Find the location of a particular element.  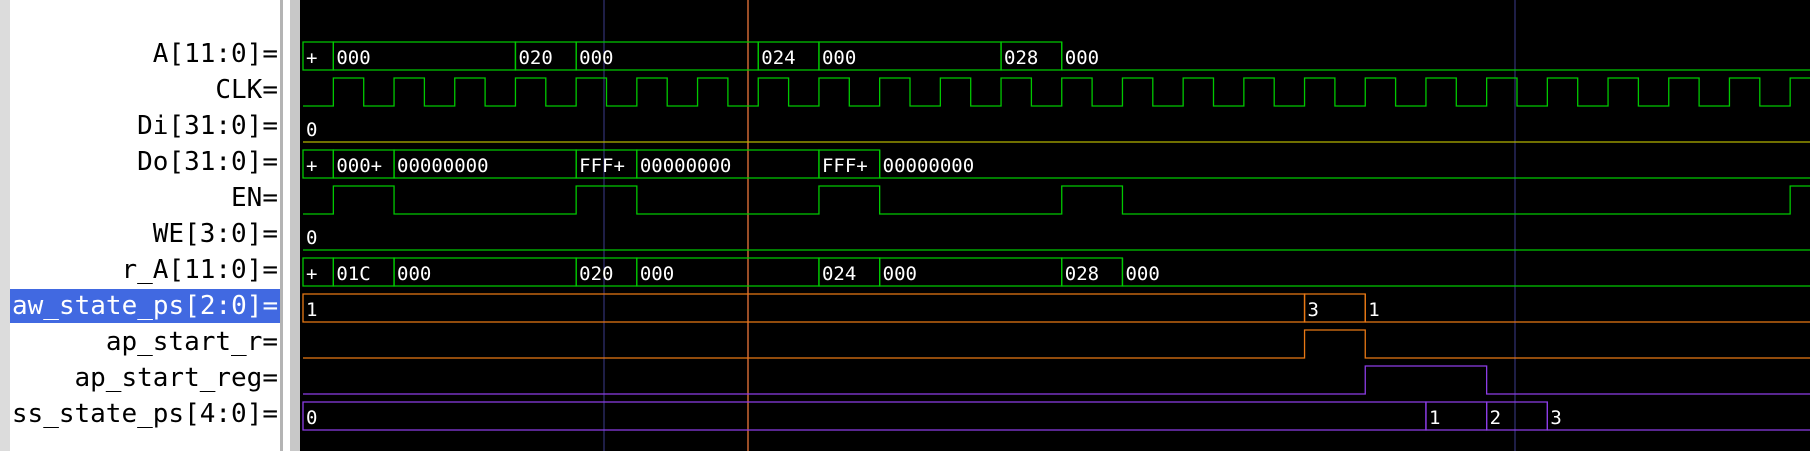

signal-name-clk: CLK= is located at coordinates (246, 90).